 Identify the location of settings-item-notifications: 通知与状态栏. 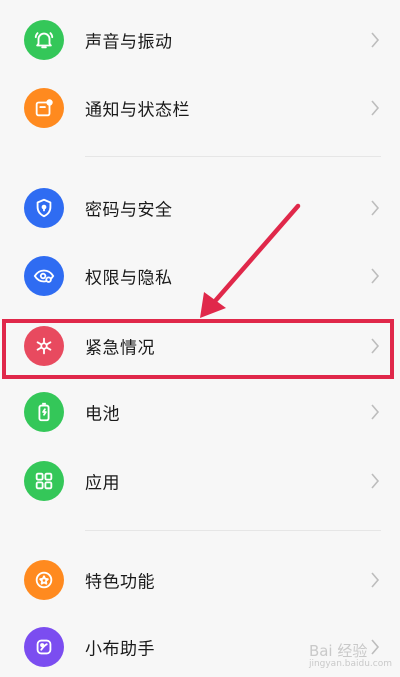
(200, 108).